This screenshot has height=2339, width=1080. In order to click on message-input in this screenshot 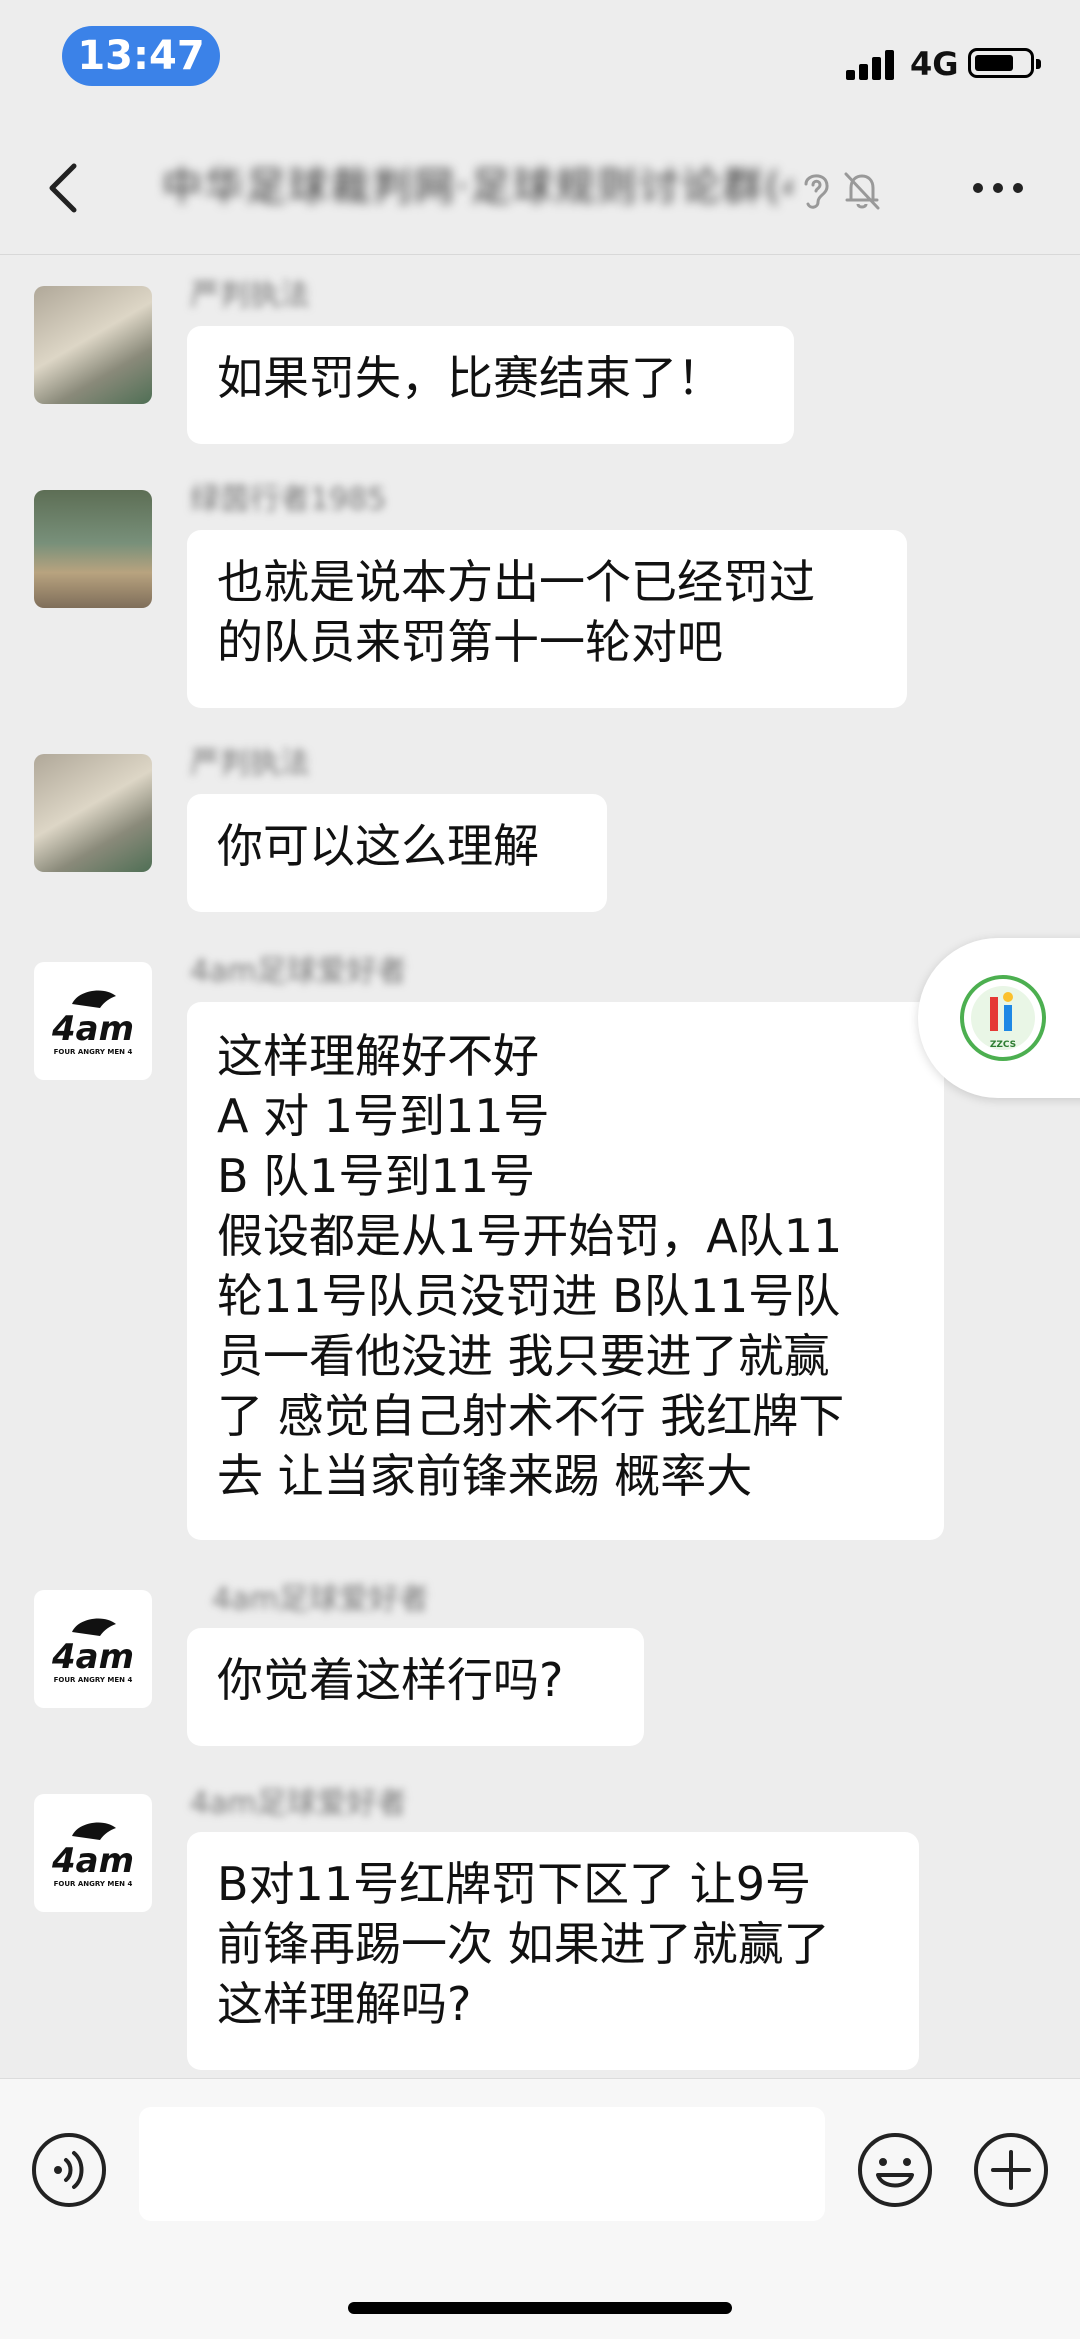, I will do `click(482, 2164)`.